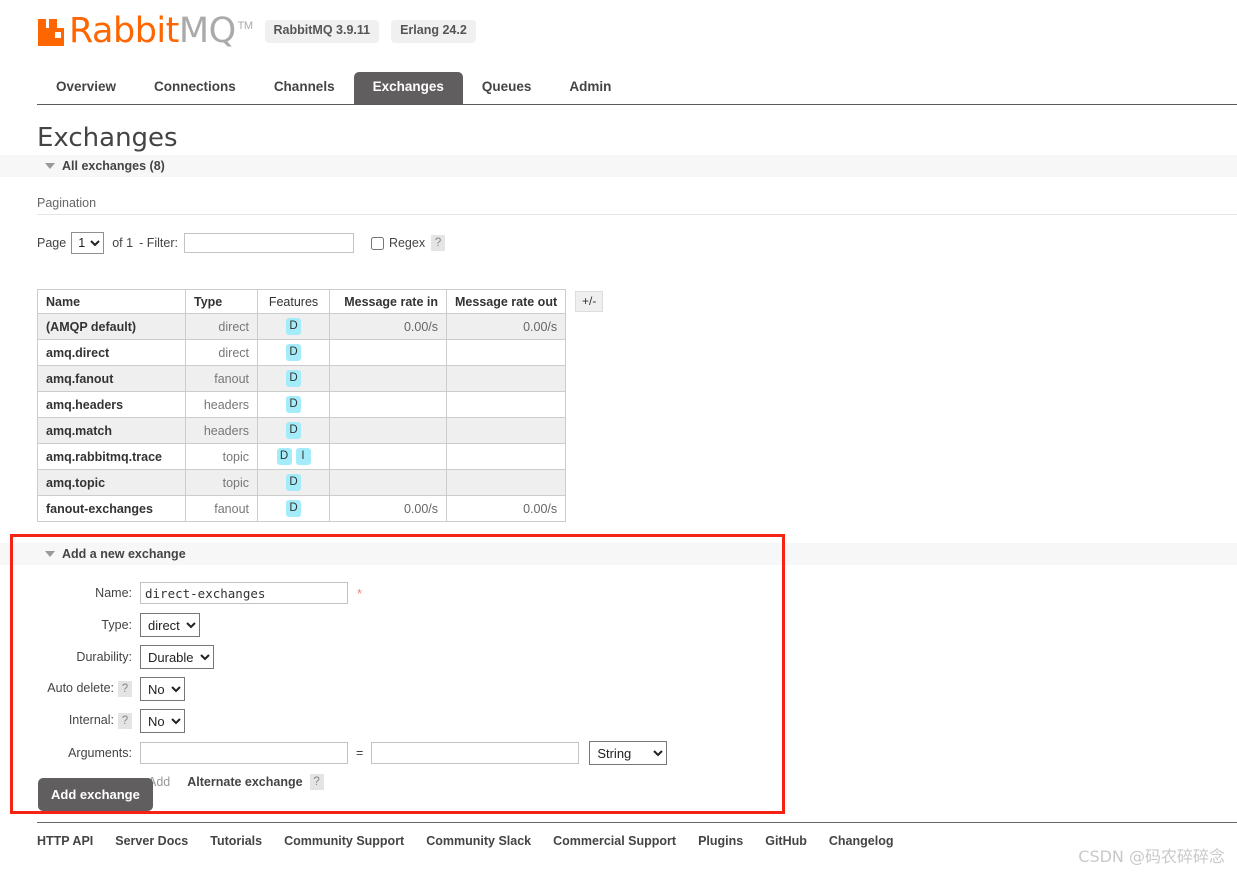  What do you see at coordinates (478, 841) in the screenshot?
I see `footer-link-community-slack: Community Slack` at bounding box center [478, 841].